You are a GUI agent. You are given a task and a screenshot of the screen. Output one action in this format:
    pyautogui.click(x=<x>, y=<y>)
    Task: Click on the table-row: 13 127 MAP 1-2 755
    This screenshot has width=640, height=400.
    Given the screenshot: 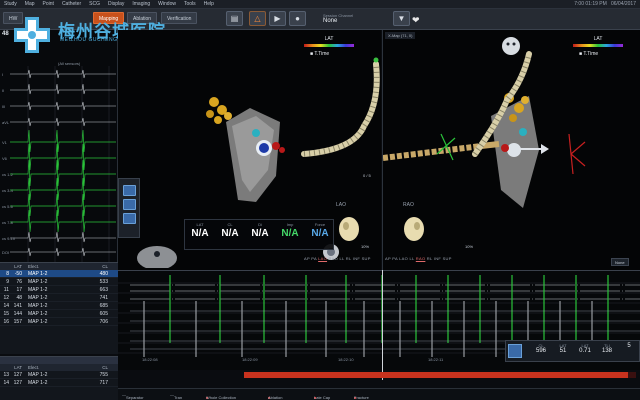 What is the action you would take?
    pyautogui.click(x=59, y=375)
    